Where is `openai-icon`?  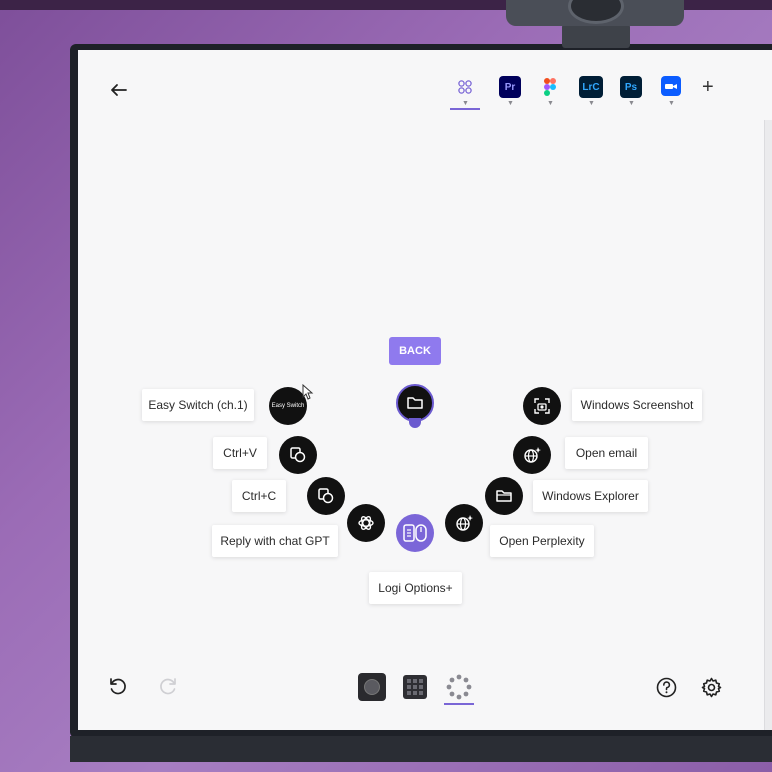 openai-icon is located at coordinates (366, 523).